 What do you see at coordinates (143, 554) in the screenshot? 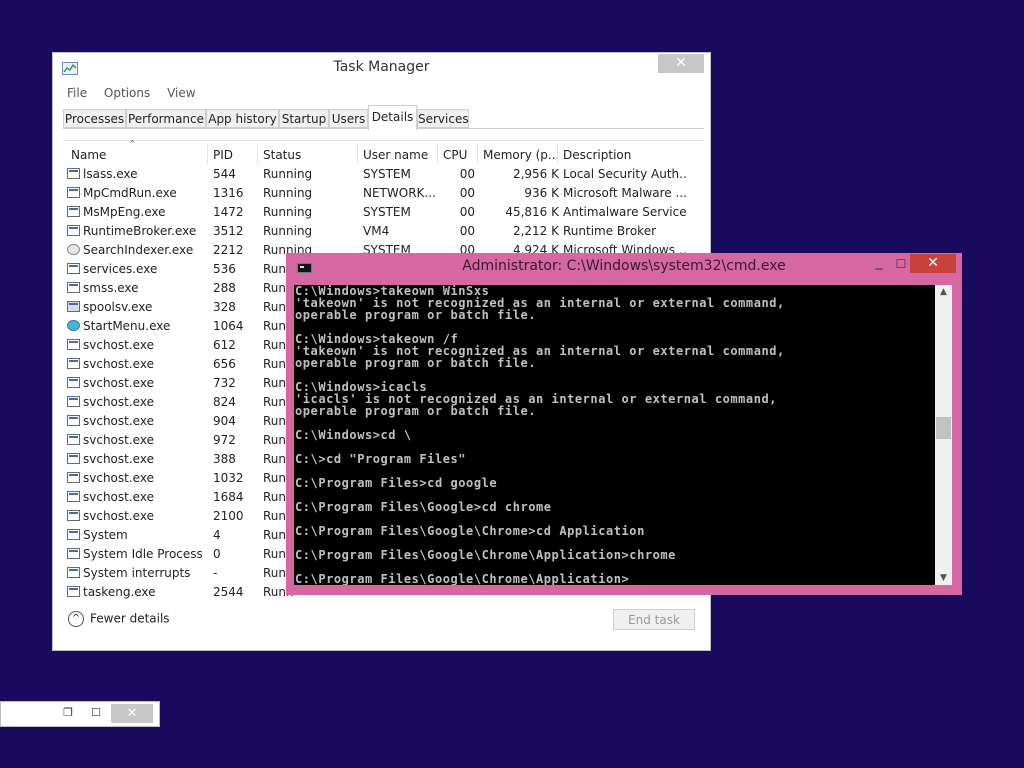
I see `cell-name: System Idle Process` at bounding box center [143, 554].